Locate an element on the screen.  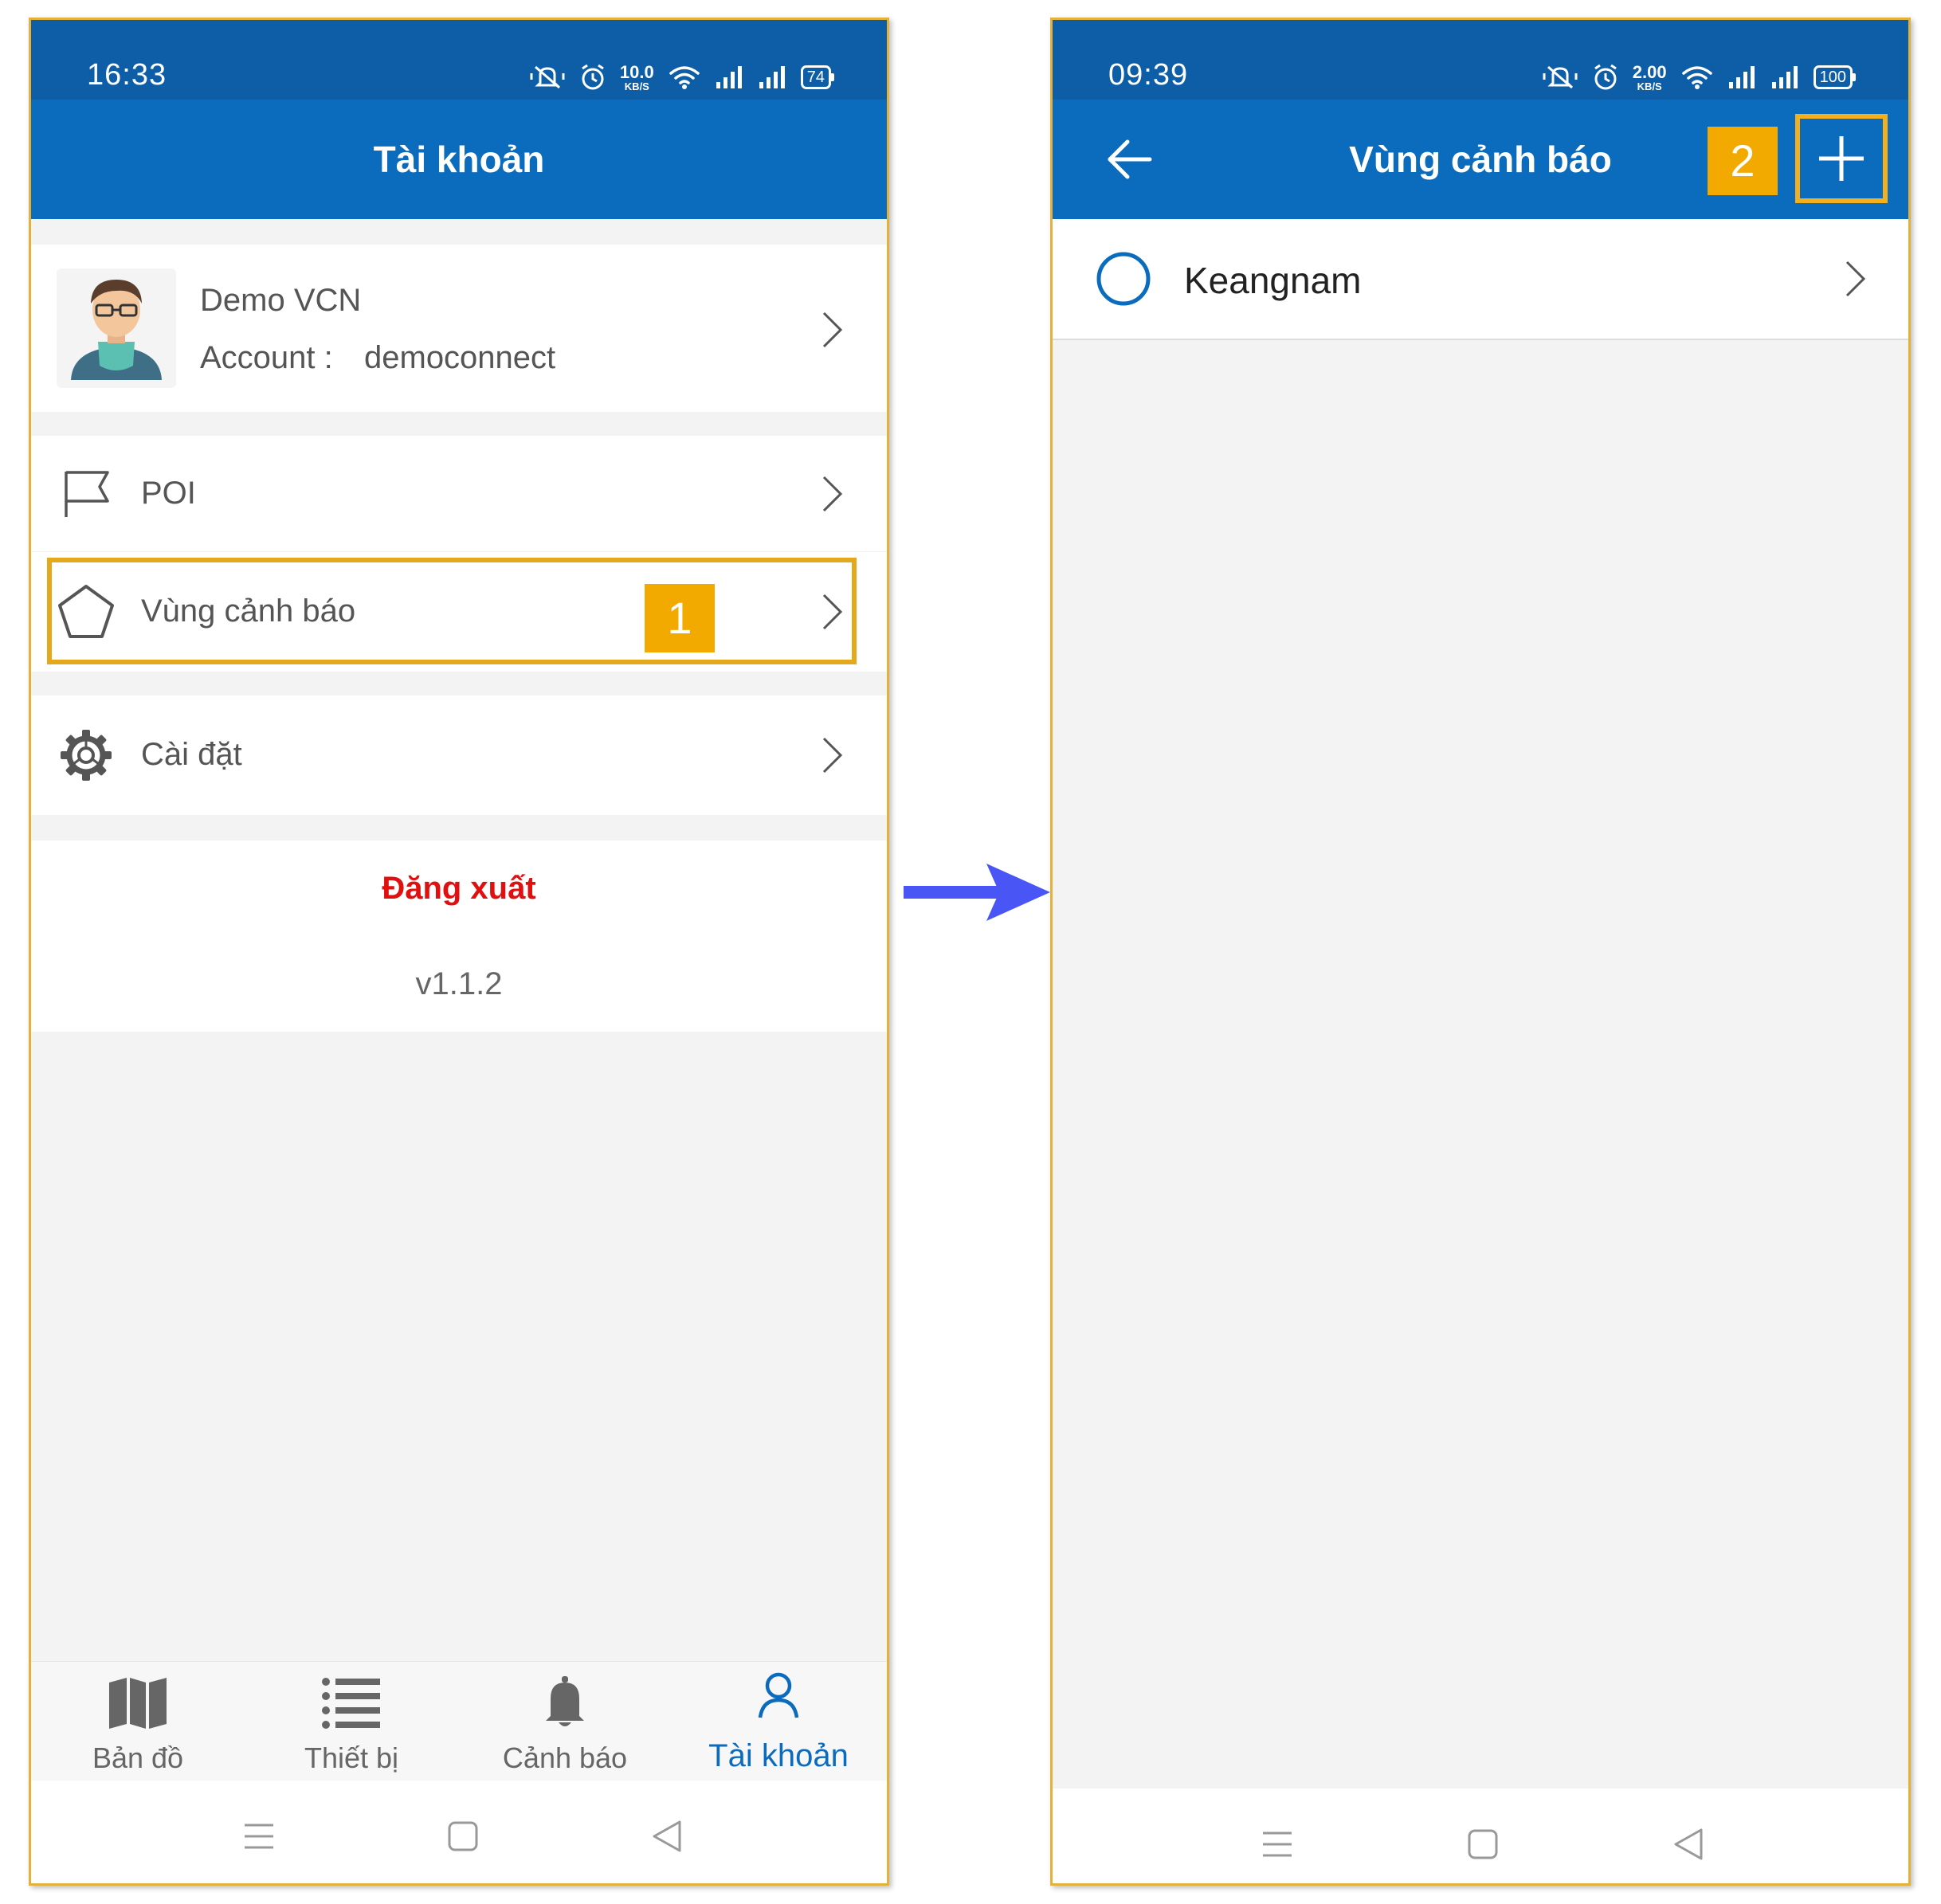
app-header: Tài khoản is located at coordinates (459, 159).